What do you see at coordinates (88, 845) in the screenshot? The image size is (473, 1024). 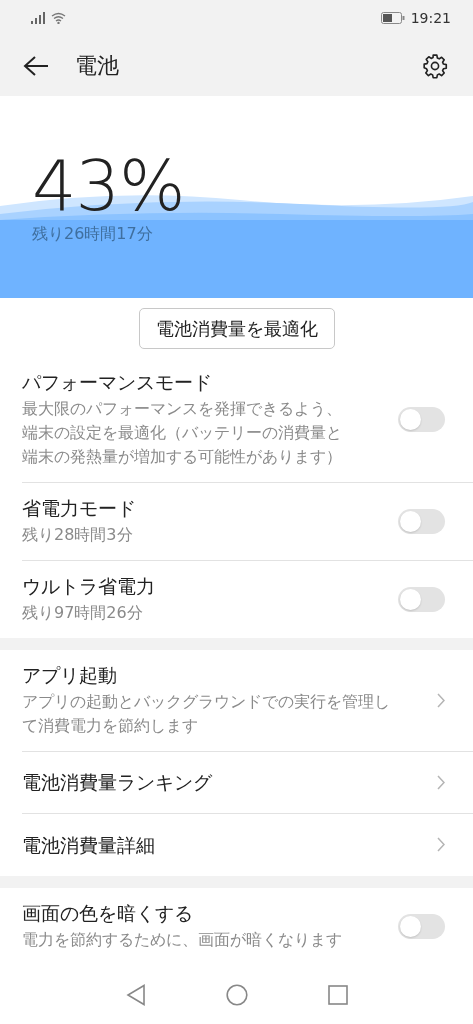 I see `setting-title: 電池消費量詳細` at bounding box center [88, 845].